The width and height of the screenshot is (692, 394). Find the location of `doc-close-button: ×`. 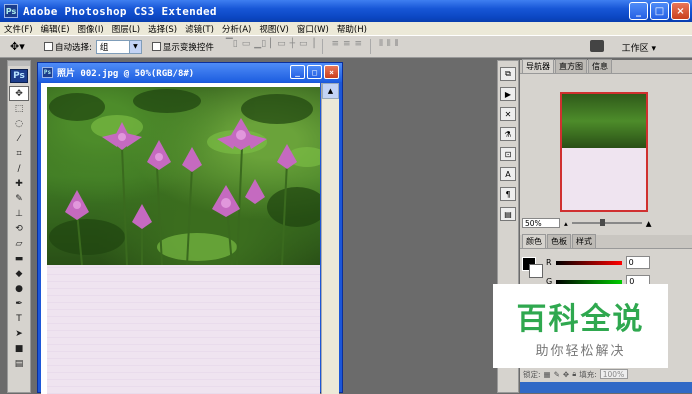

doc-close-button: × is located at coordinates (331, 72).